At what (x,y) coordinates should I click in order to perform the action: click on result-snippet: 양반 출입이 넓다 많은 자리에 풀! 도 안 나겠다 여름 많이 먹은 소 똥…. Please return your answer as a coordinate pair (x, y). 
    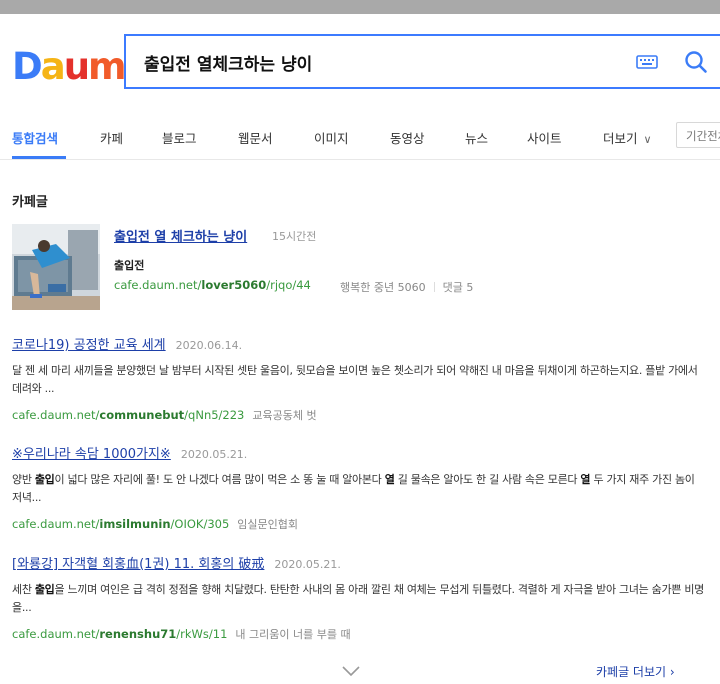
    Looking at the image, I should click on (358, 489).